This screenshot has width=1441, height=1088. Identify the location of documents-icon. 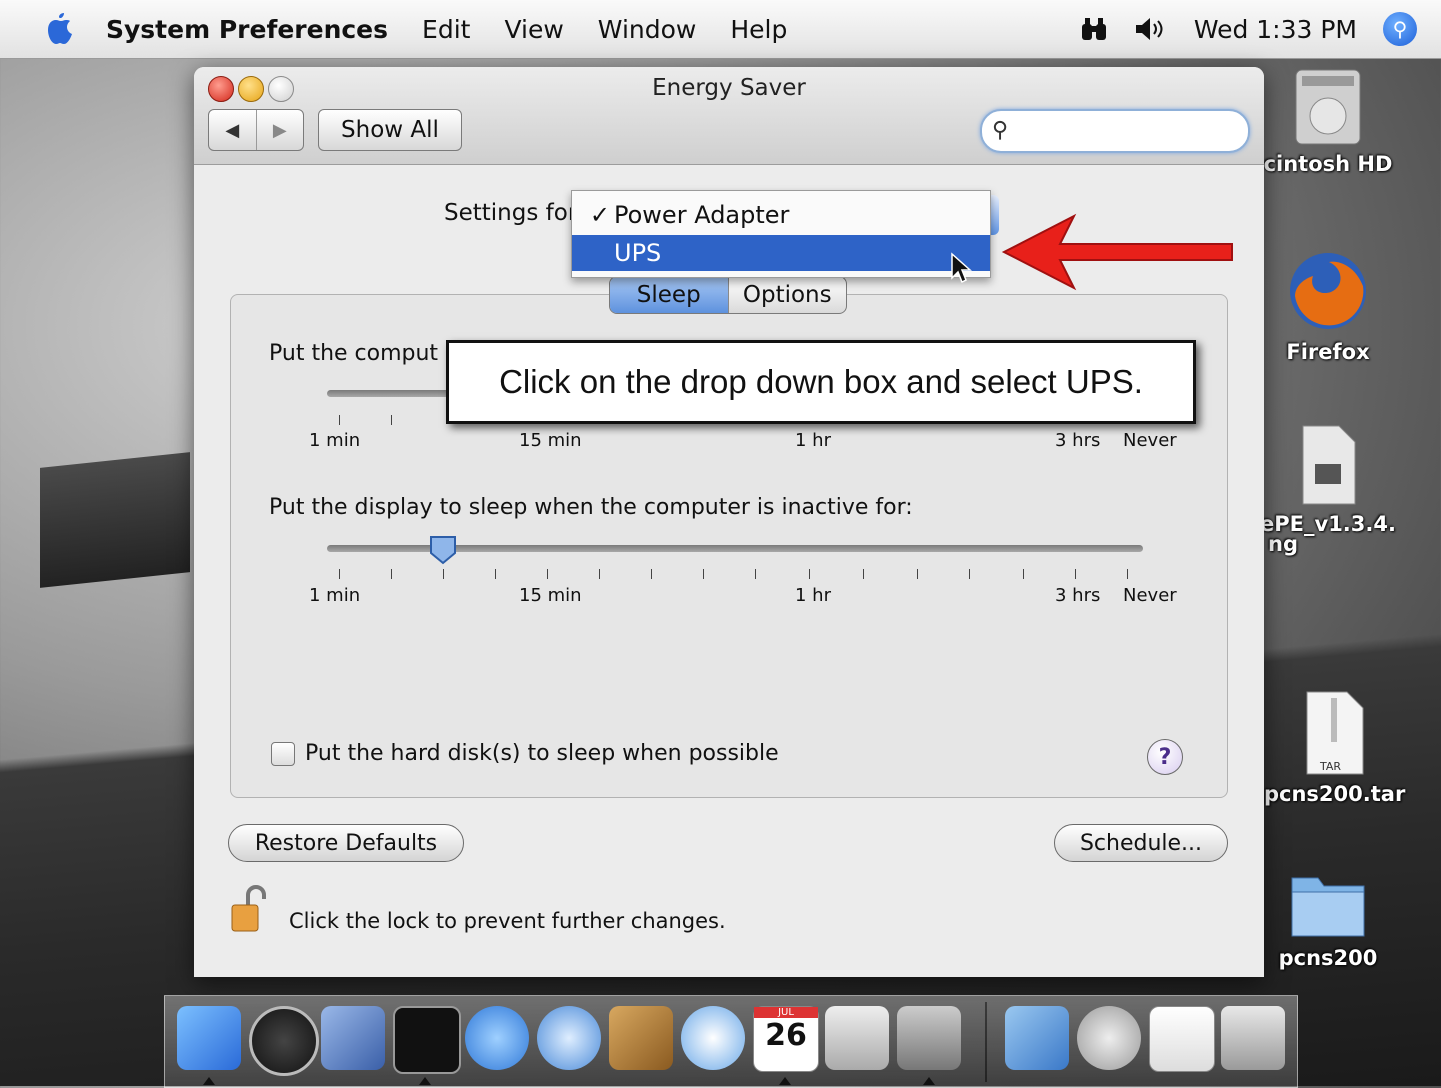
(1182, 1039).